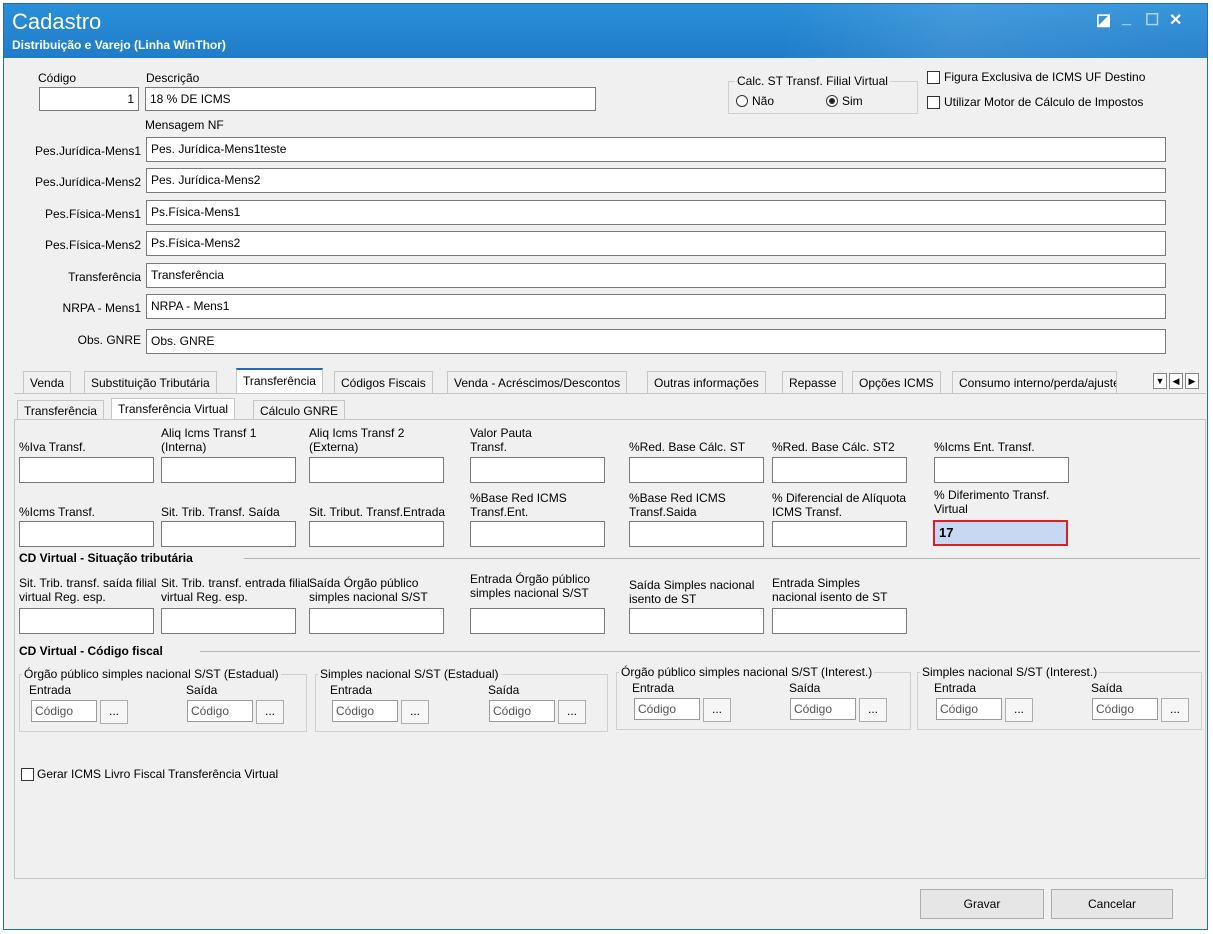  Describe the element at coordinates (933, 102) in the screenshot. I see `utilizar-motor-checkbox` at that location.